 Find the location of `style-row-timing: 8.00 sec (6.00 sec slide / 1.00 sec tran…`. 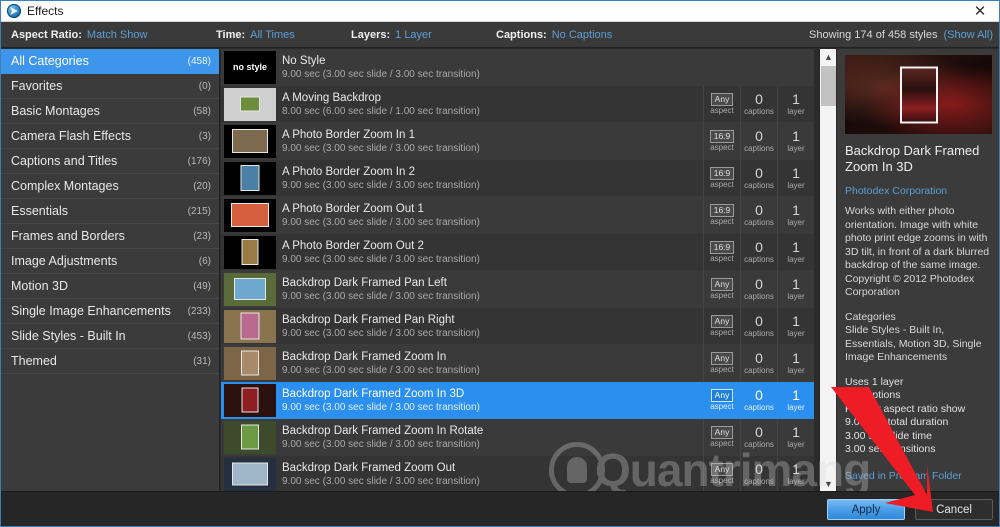

style-row-timing: 8.00 sec (6.00 sec slide / 1.00 sec tran… is located at coordinates (381, 111).